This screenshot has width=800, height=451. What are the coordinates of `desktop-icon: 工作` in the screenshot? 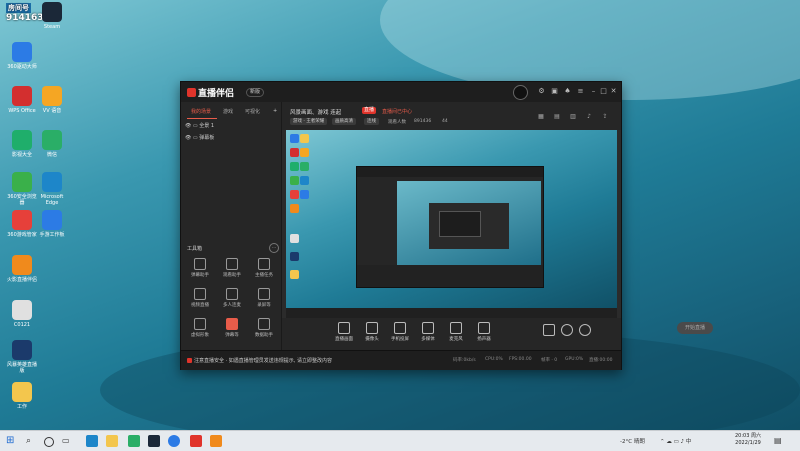 It's located at (22, 396).